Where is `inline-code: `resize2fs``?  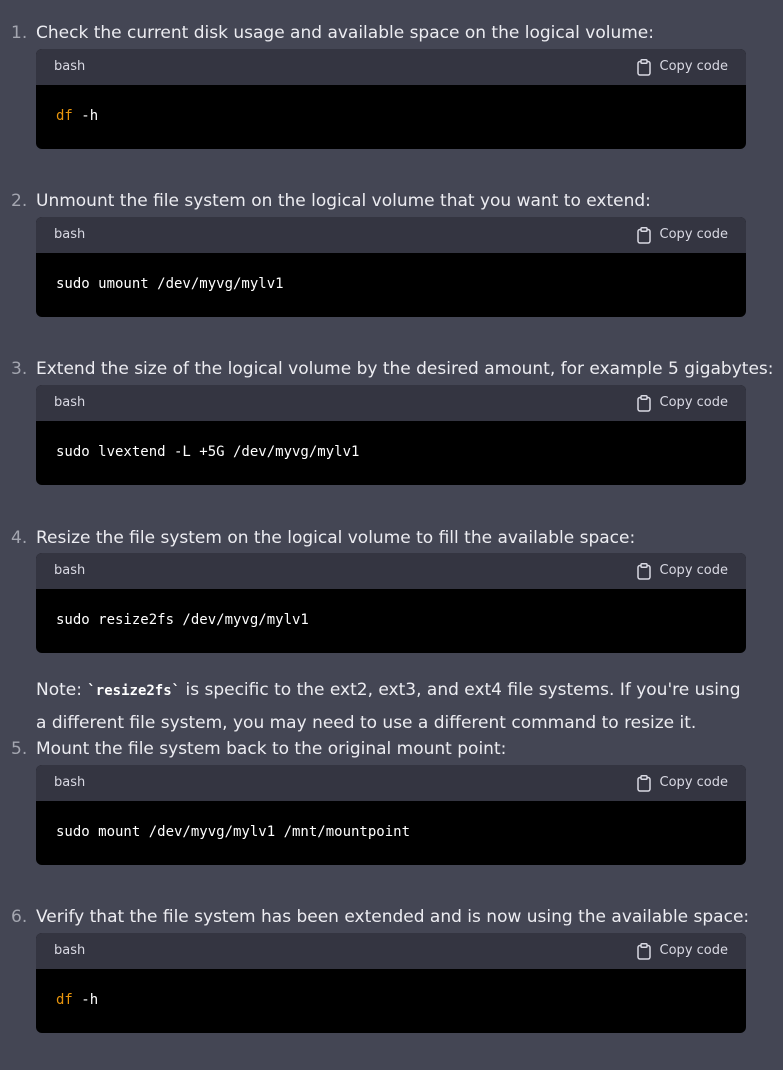 inline-code: `resize2fs` is located at coordinates (134, 691).